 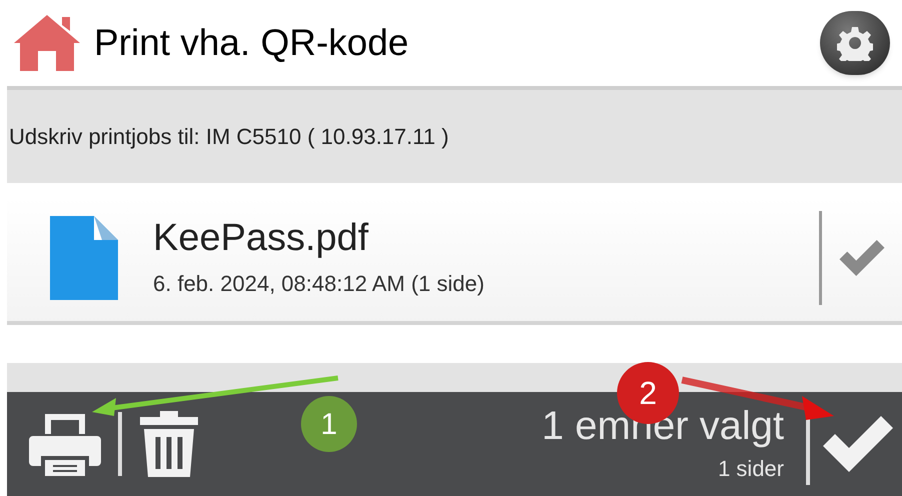 I want to click on file-details: 6. feb. 2024, 08:48:12 AM (1 side), so click(x=318, y=284).